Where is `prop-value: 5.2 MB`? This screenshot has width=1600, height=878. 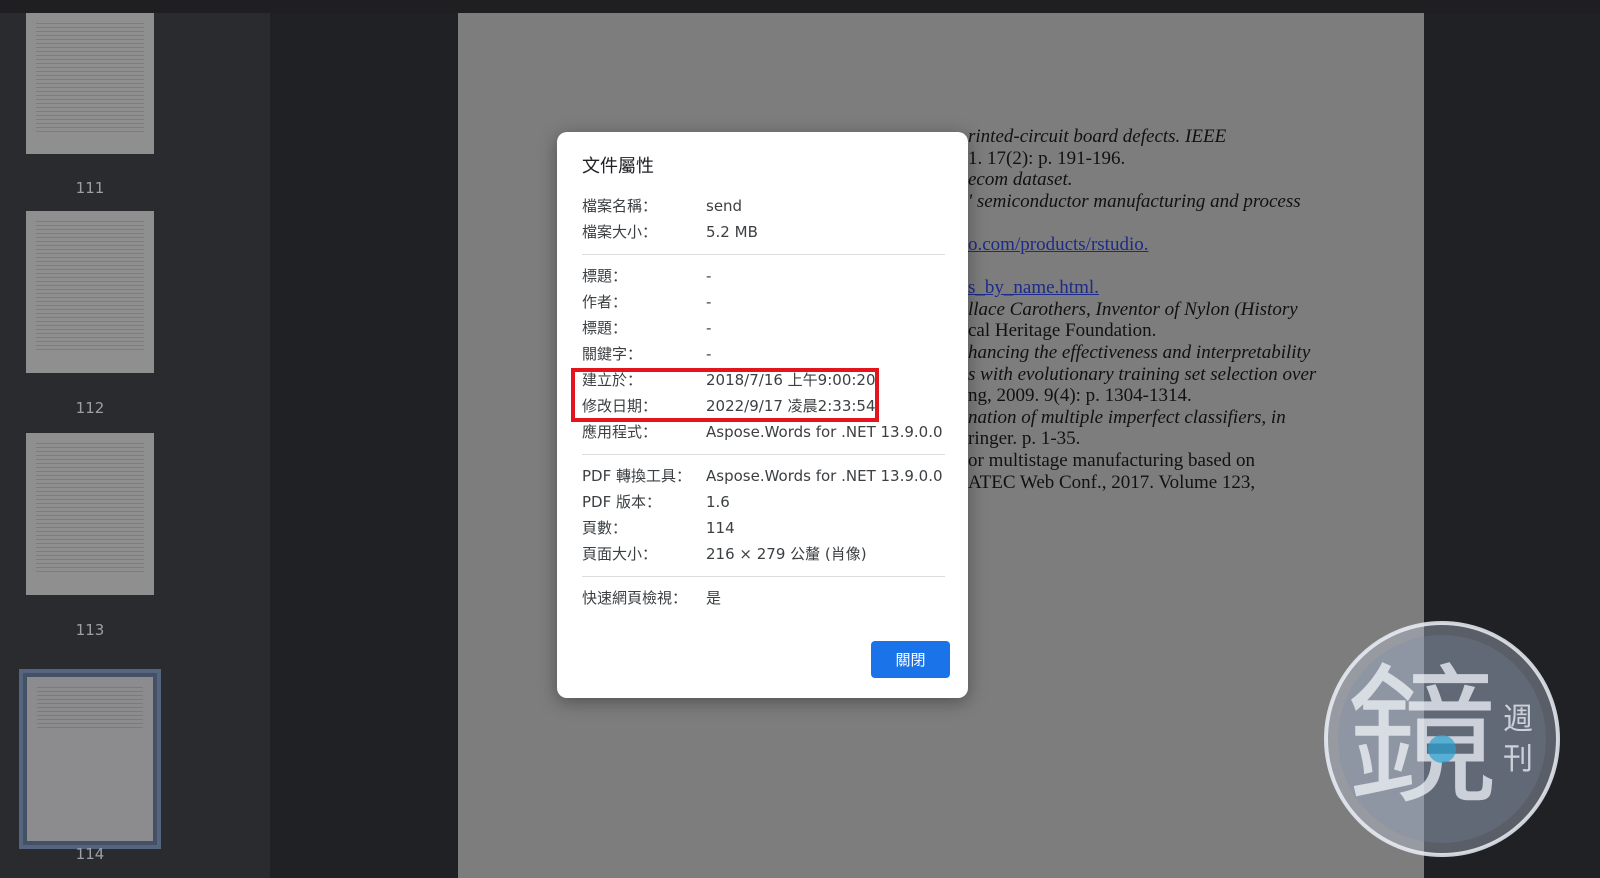
prop-value: 5.2 MB is located at coordinates (732, 232).